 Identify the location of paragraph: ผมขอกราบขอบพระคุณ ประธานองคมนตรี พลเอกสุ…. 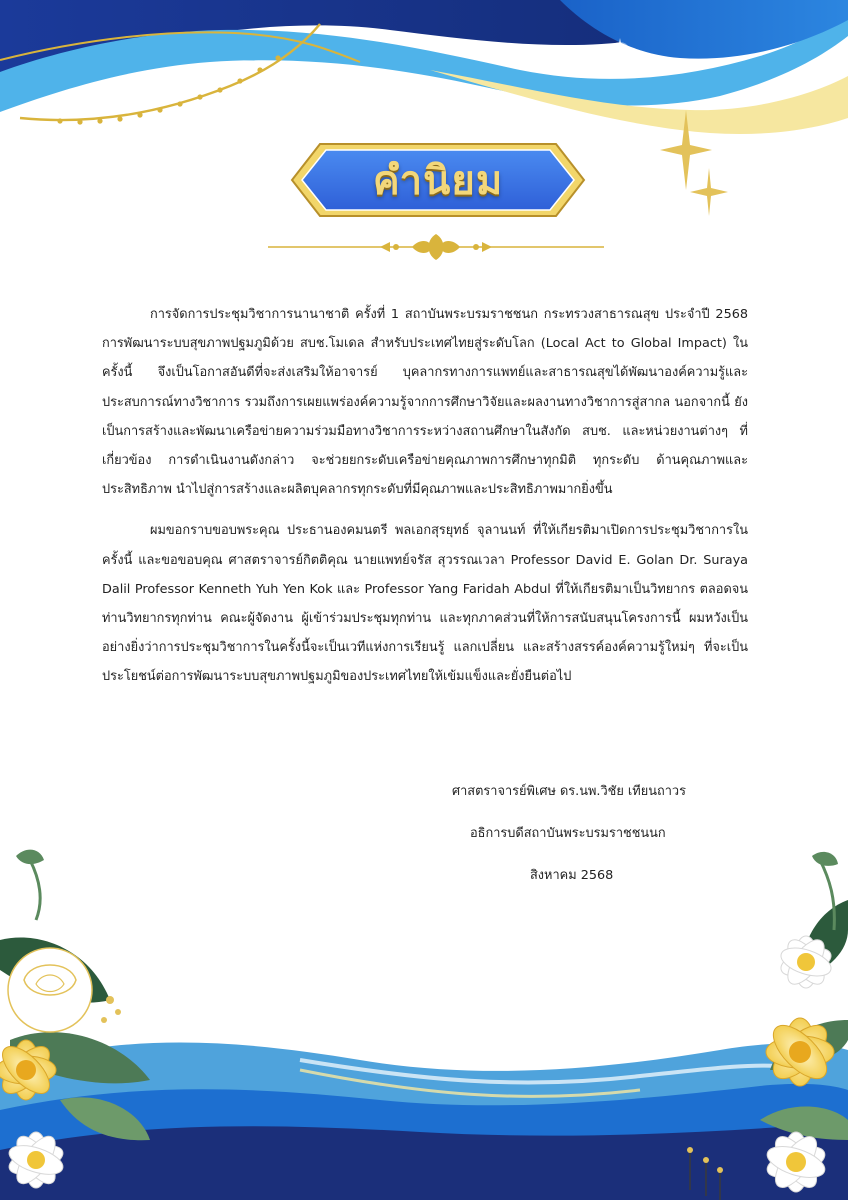
(425, 604).